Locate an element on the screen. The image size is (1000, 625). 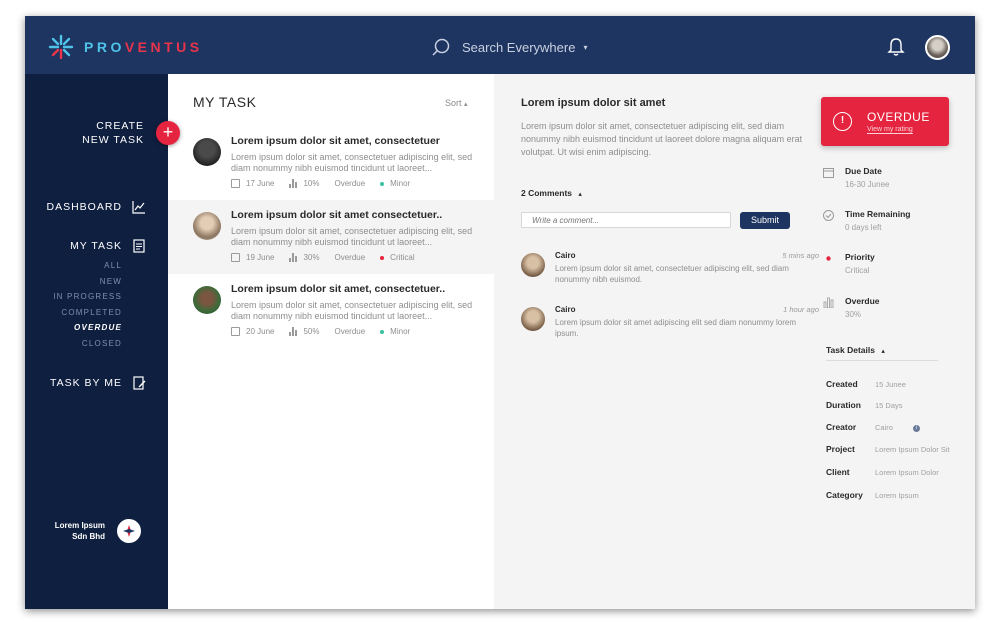
priority-value: Critical is located at coordinates (857, 270).